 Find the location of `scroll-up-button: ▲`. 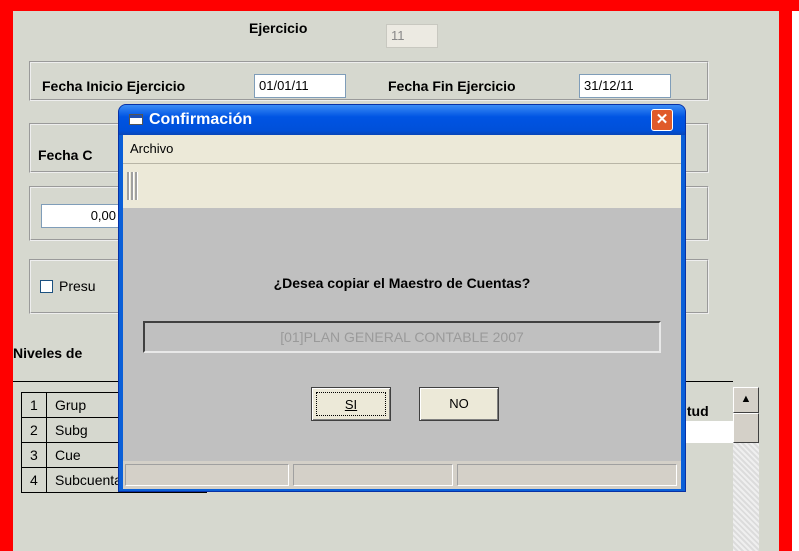

scroll-up-button: ▲ is located at coordinates (746, 400).